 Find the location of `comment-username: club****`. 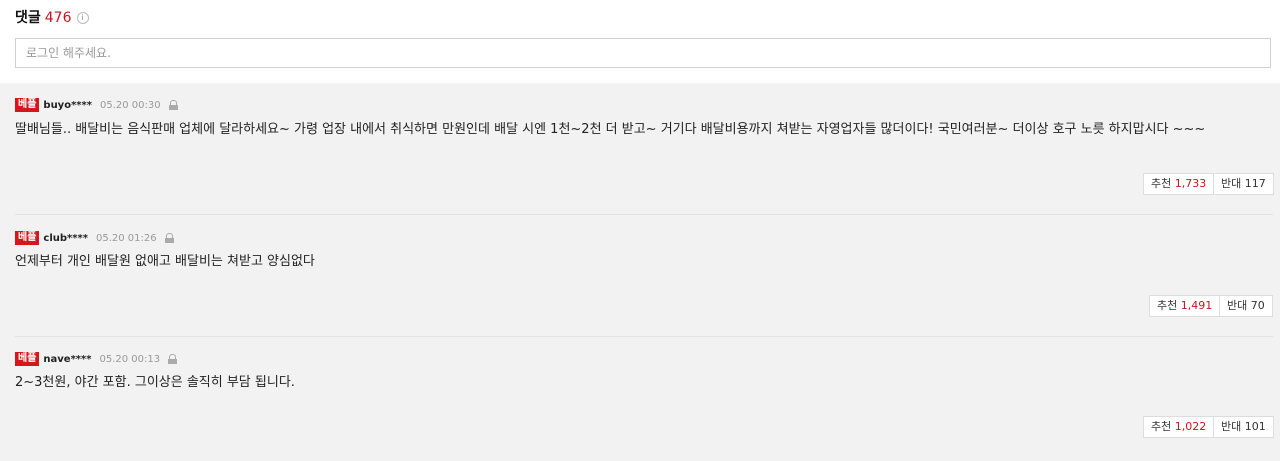

comment-username: club**** is located at coordinates (65, 238).